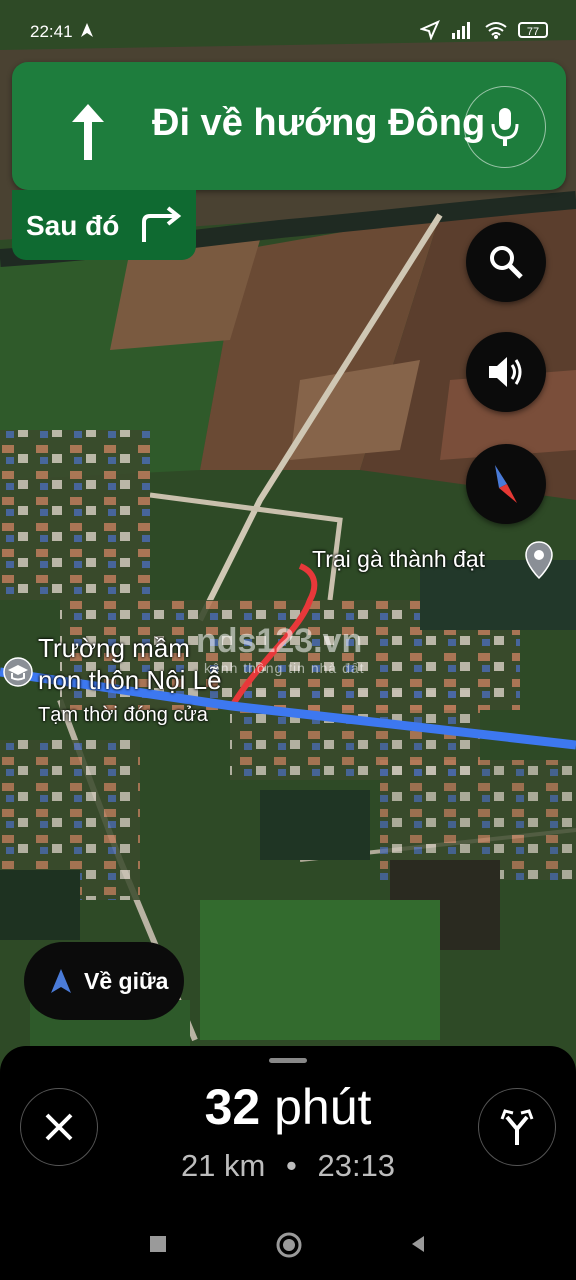 This screenshot has height=1280, width=576. What do you see at coordinates (288, 1060) in the screenshot?
I see `sheet-handle` at bounding box center [288, 1060].